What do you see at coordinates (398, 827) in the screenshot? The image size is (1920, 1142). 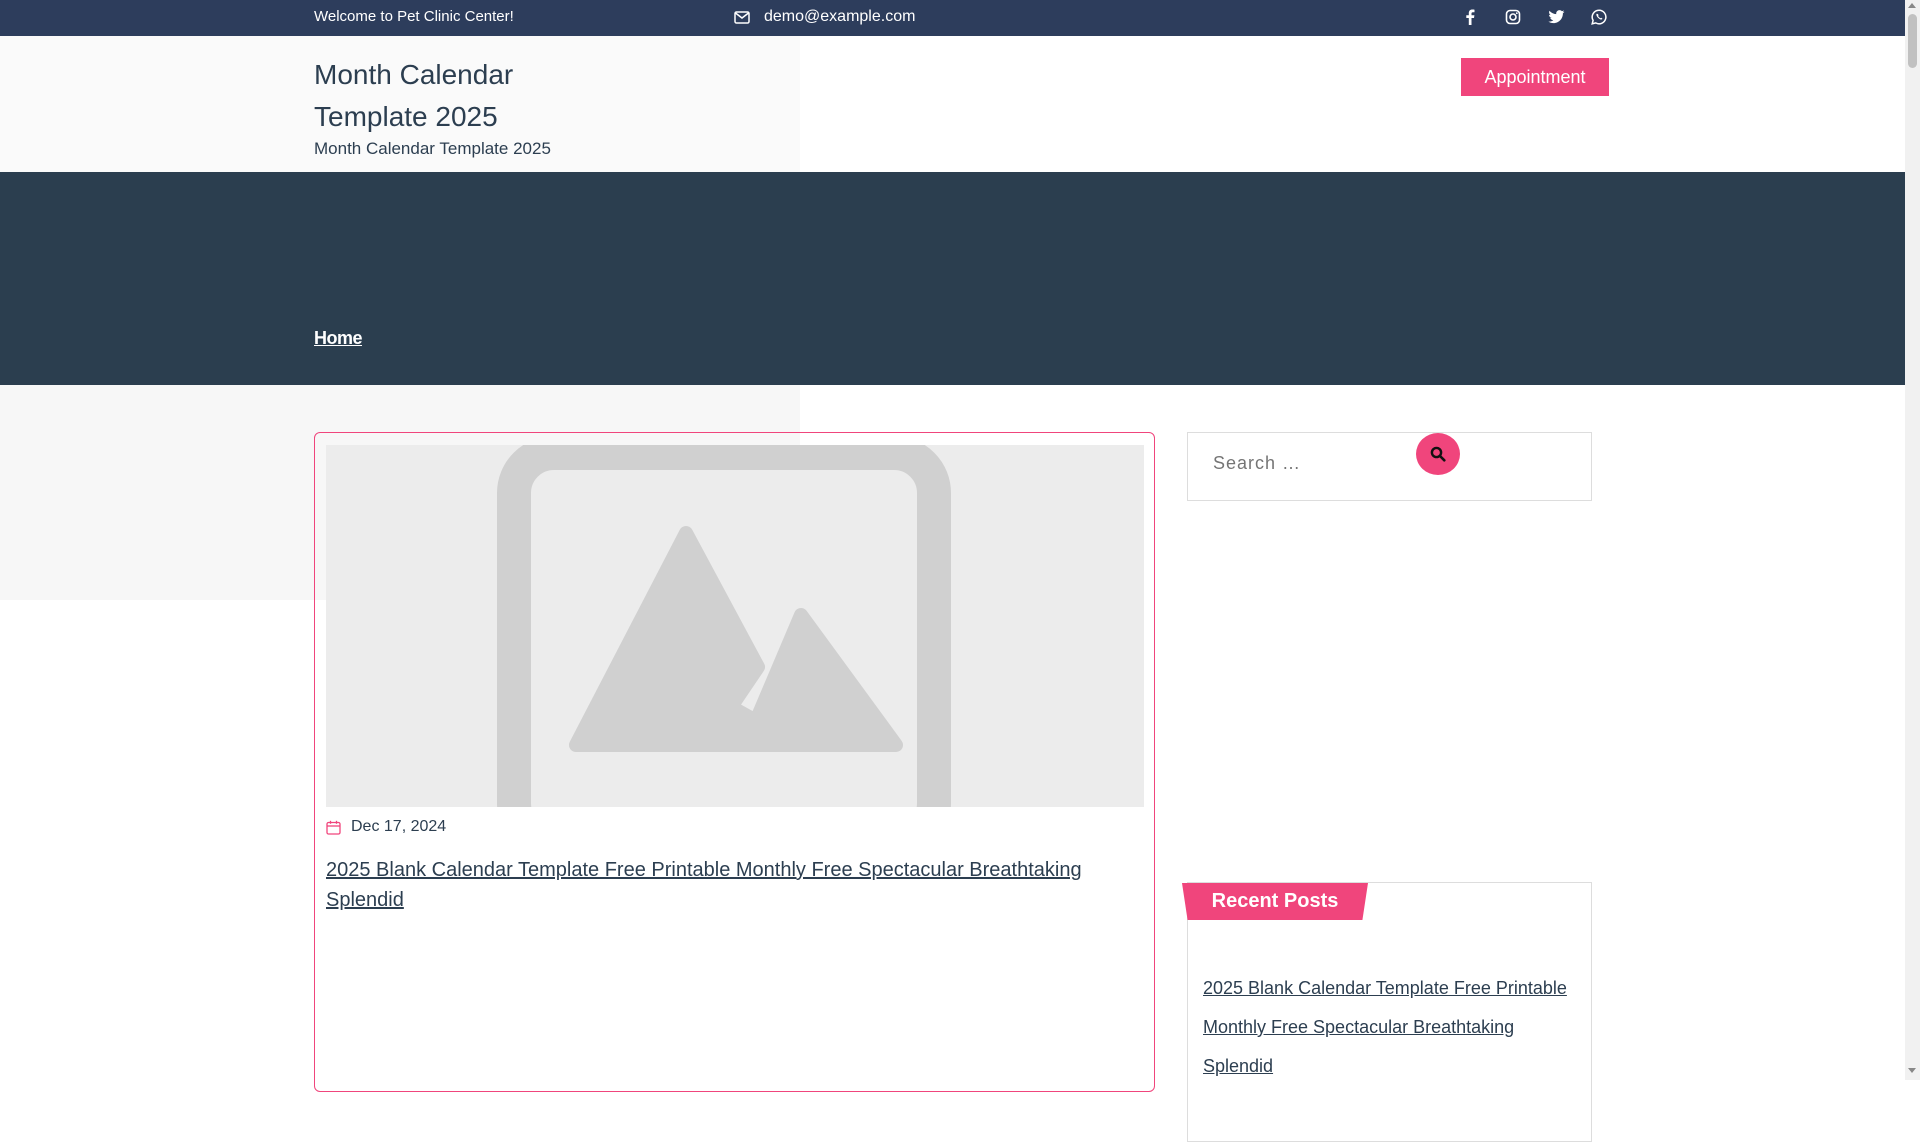 I see `post-date: Dec 17, 2024` at bounding box center [398, 827].